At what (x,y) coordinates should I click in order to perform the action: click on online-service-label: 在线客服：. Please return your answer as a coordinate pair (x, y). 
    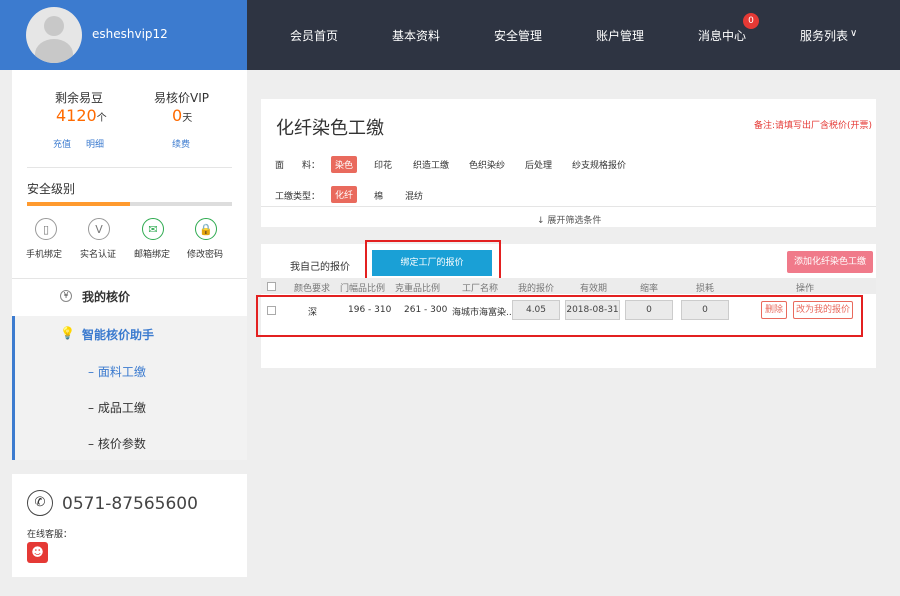
    Looking at the image, I should click on (50, 535).